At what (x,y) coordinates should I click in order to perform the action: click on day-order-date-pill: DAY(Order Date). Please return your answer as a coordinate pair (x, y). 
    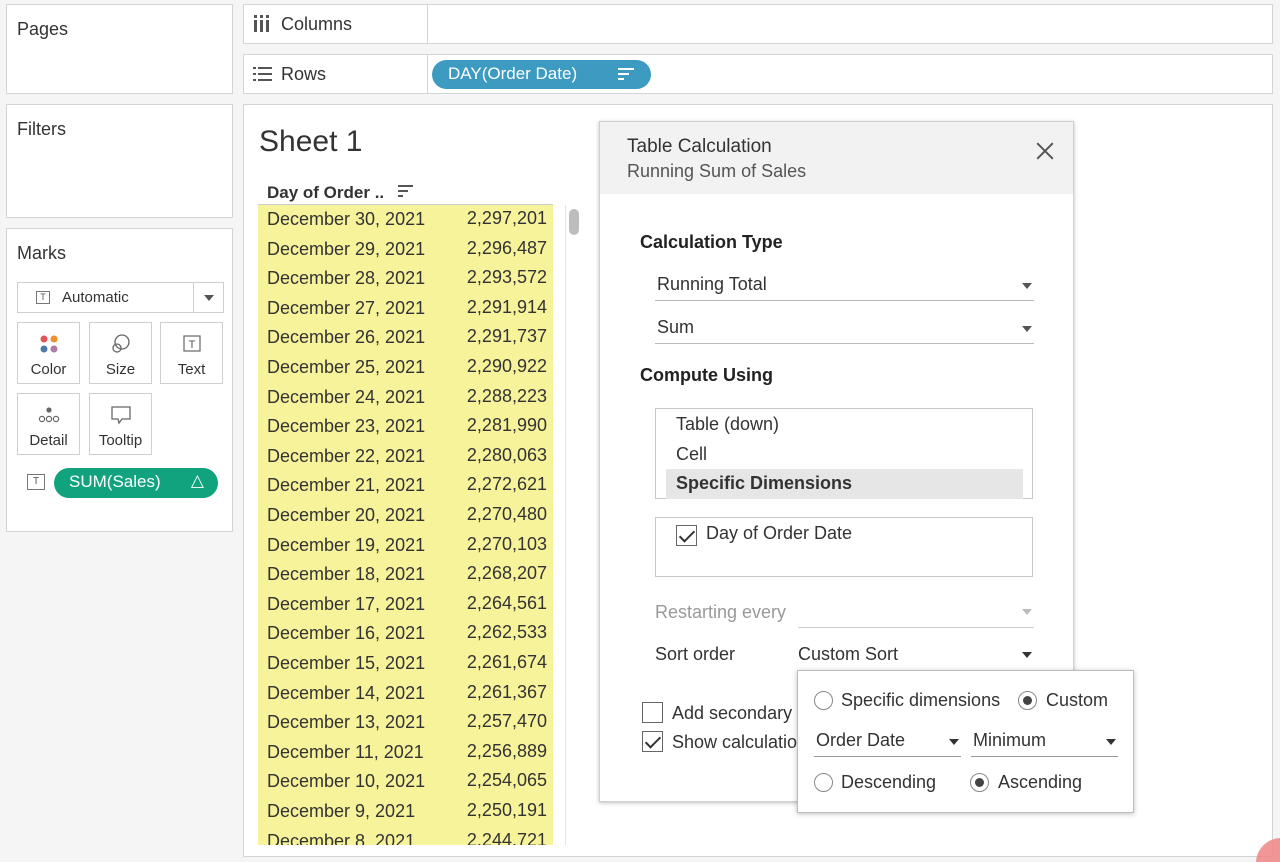
    Looking at the image, I should click on (541, 74).